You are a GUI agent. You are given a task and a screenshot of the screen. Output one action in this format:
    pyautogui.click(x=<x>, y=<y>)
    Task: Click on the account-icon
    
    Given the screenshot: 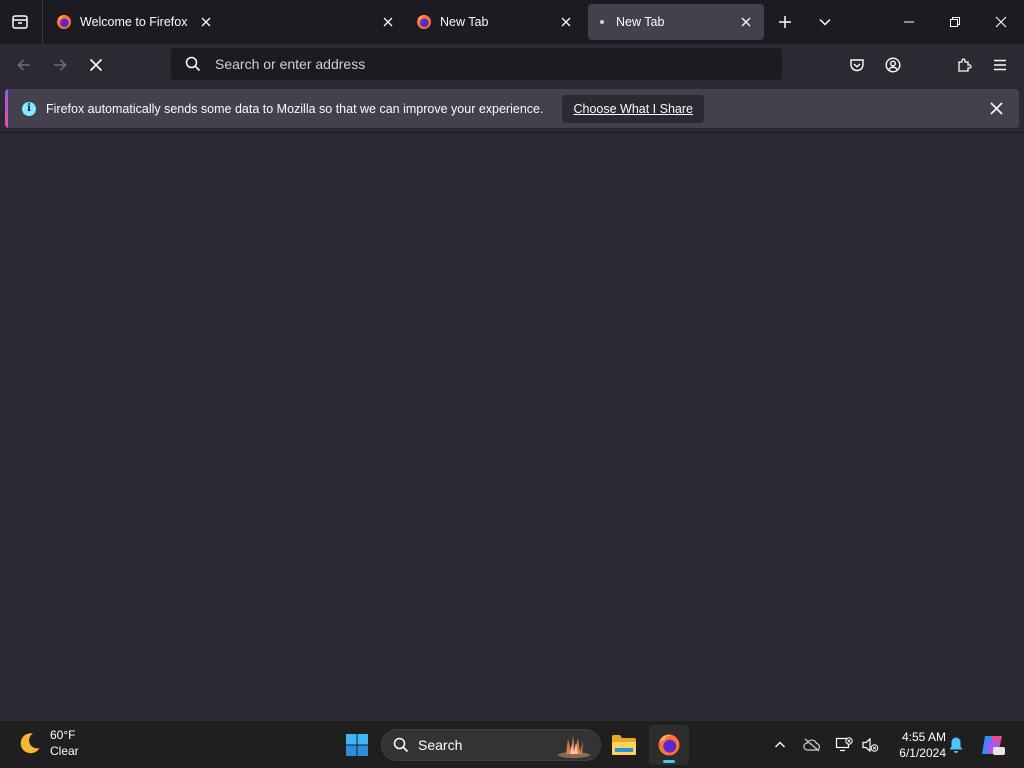 What is the action you would take?
    pyautogui.click(x=893, y=65)
    